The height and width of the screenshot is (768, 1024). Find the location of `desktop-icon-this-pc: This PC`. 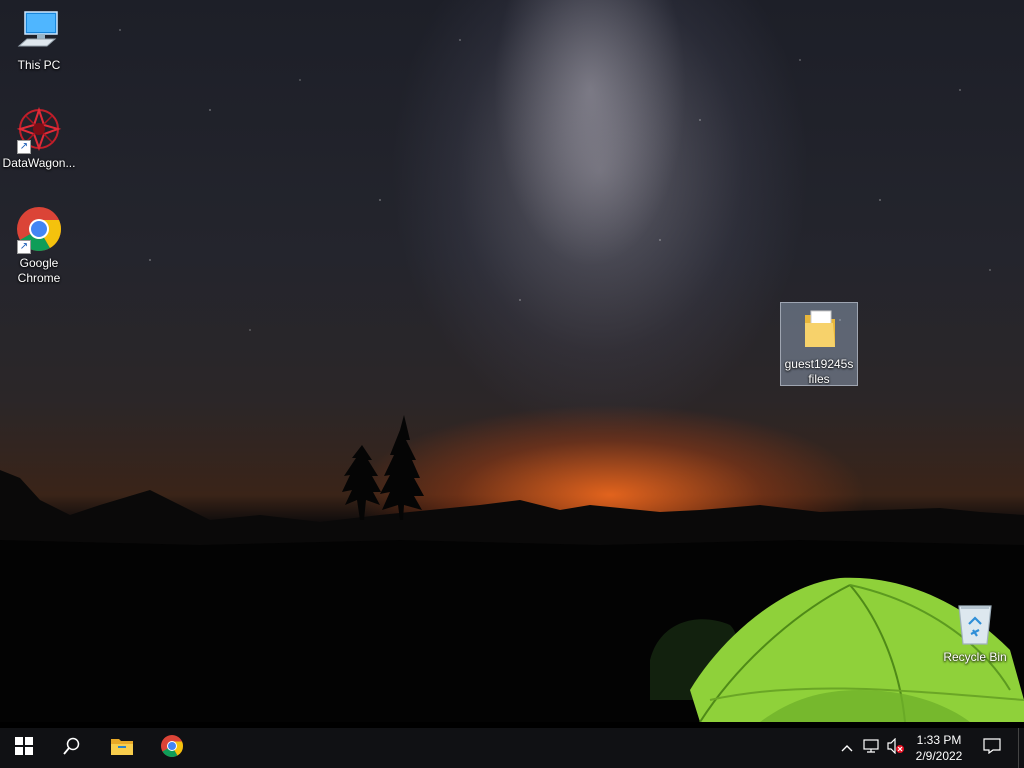

desktop-icon-this-pc: This PC is located at coordinates (39, 40).